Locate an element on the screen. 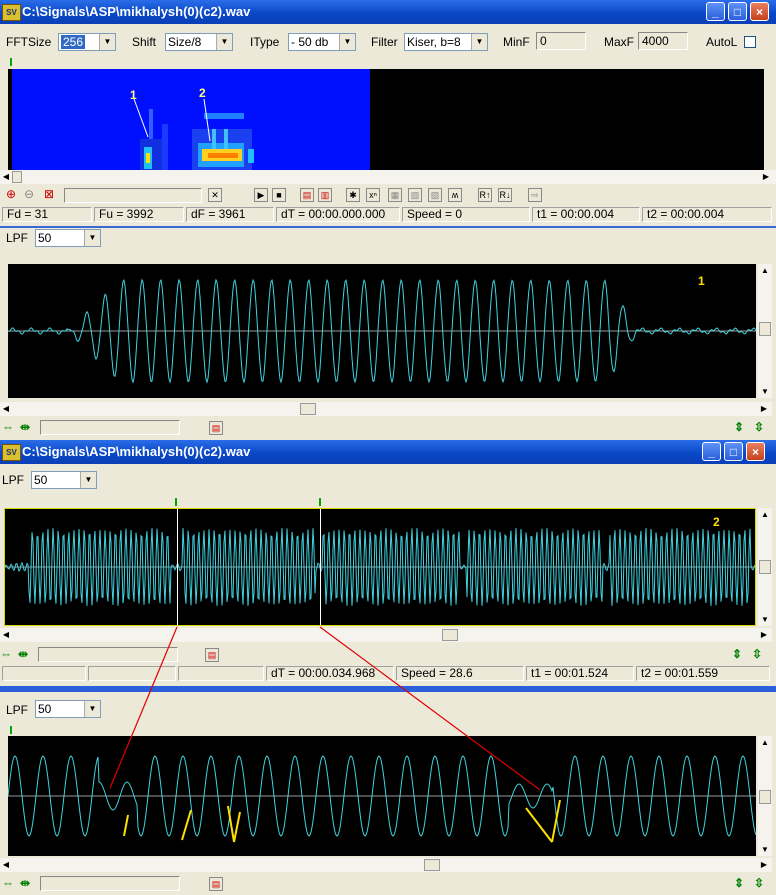 The height and width of the screenshot is (895, 776). play-icon: ▶ is located at coordinates (261, 195).